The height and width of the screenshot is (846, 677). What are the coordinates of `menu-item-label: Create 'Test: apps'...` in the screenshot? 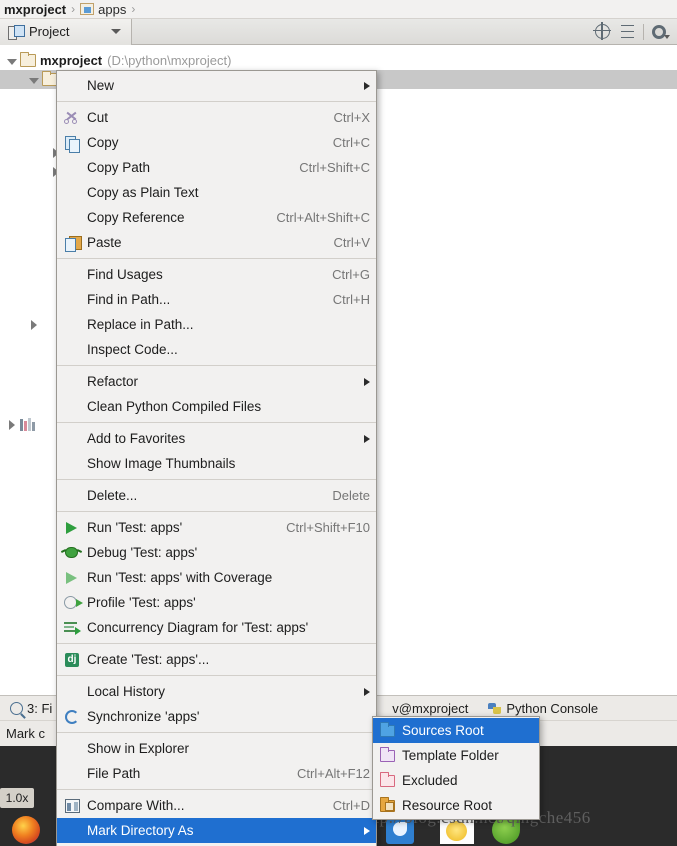 It's located at (148, 659).